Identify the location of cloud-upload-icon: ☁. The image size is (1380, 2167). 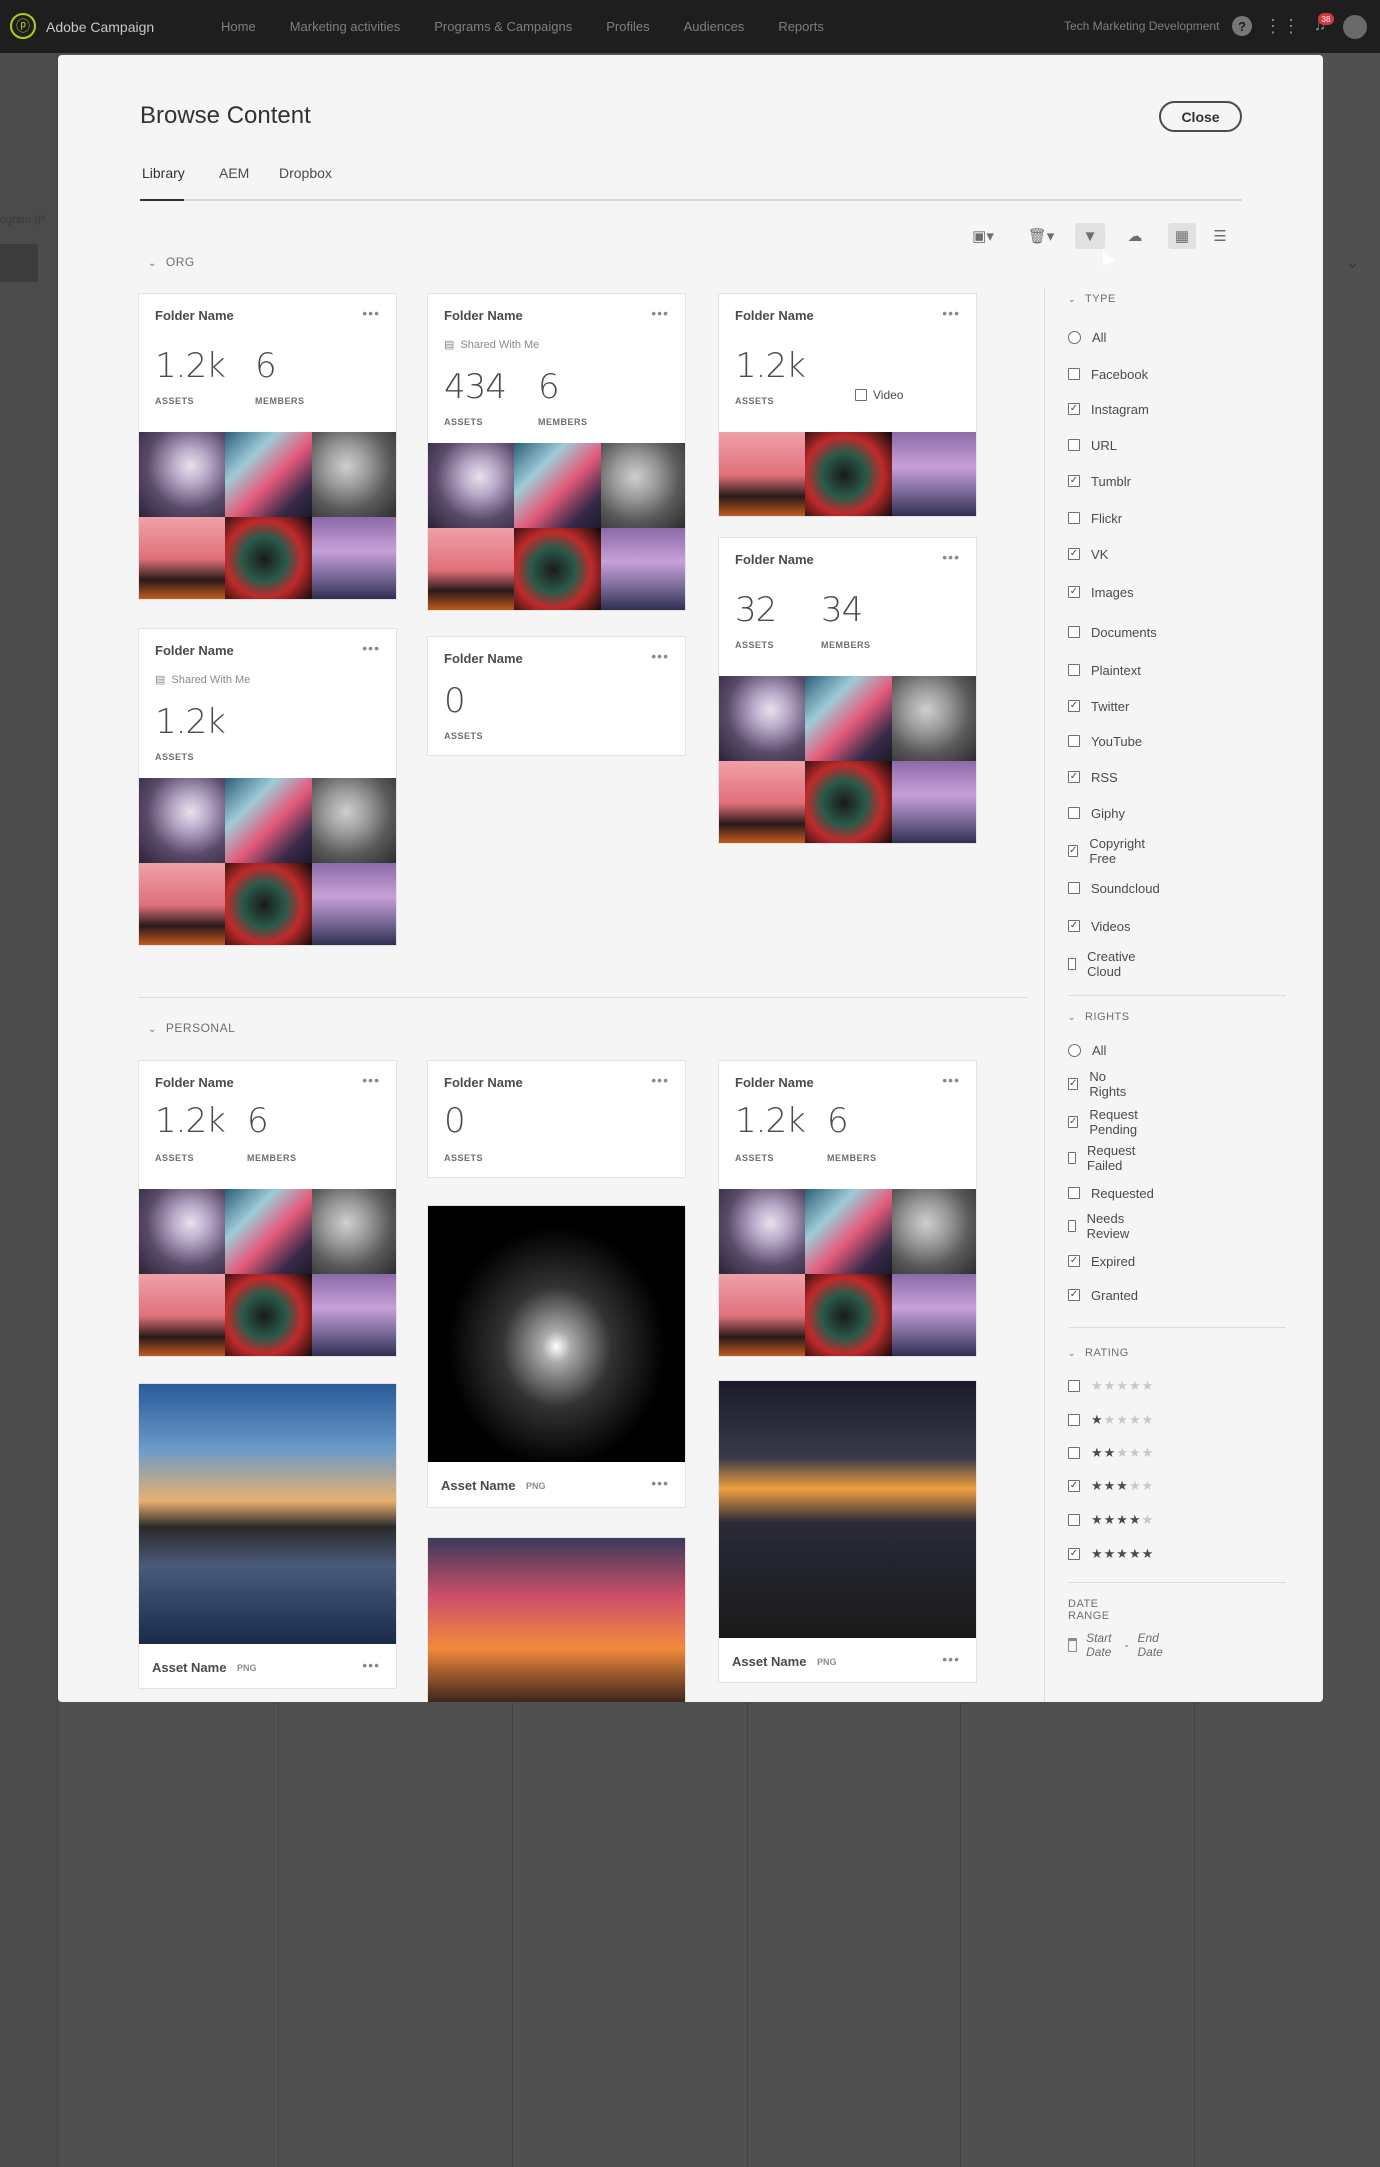
(1135, 236).